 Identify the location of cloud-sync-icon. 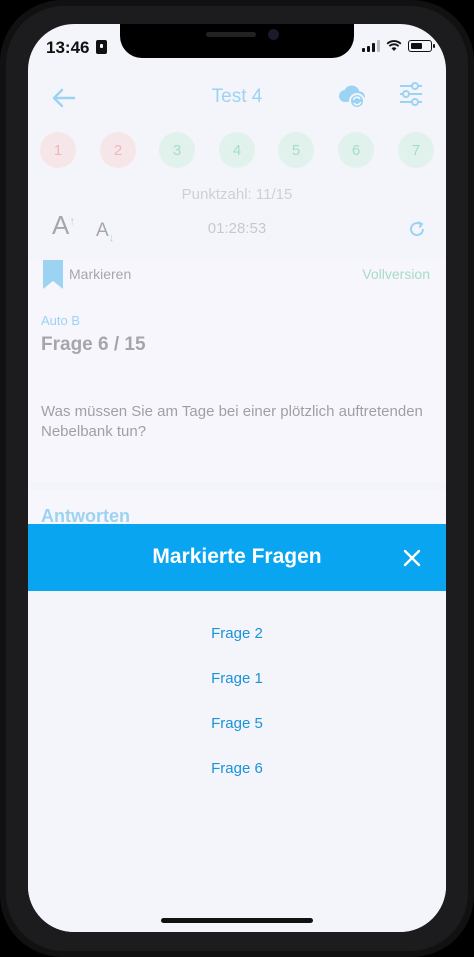
(352, 96).